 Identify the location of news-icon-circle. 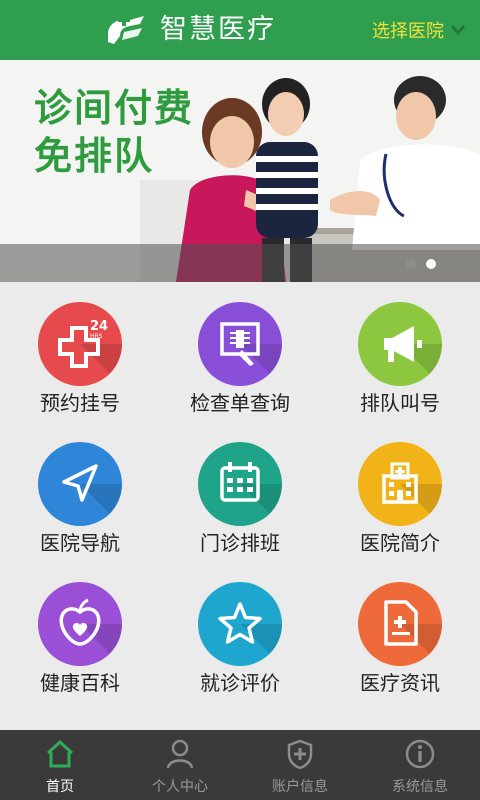
(400, 624).